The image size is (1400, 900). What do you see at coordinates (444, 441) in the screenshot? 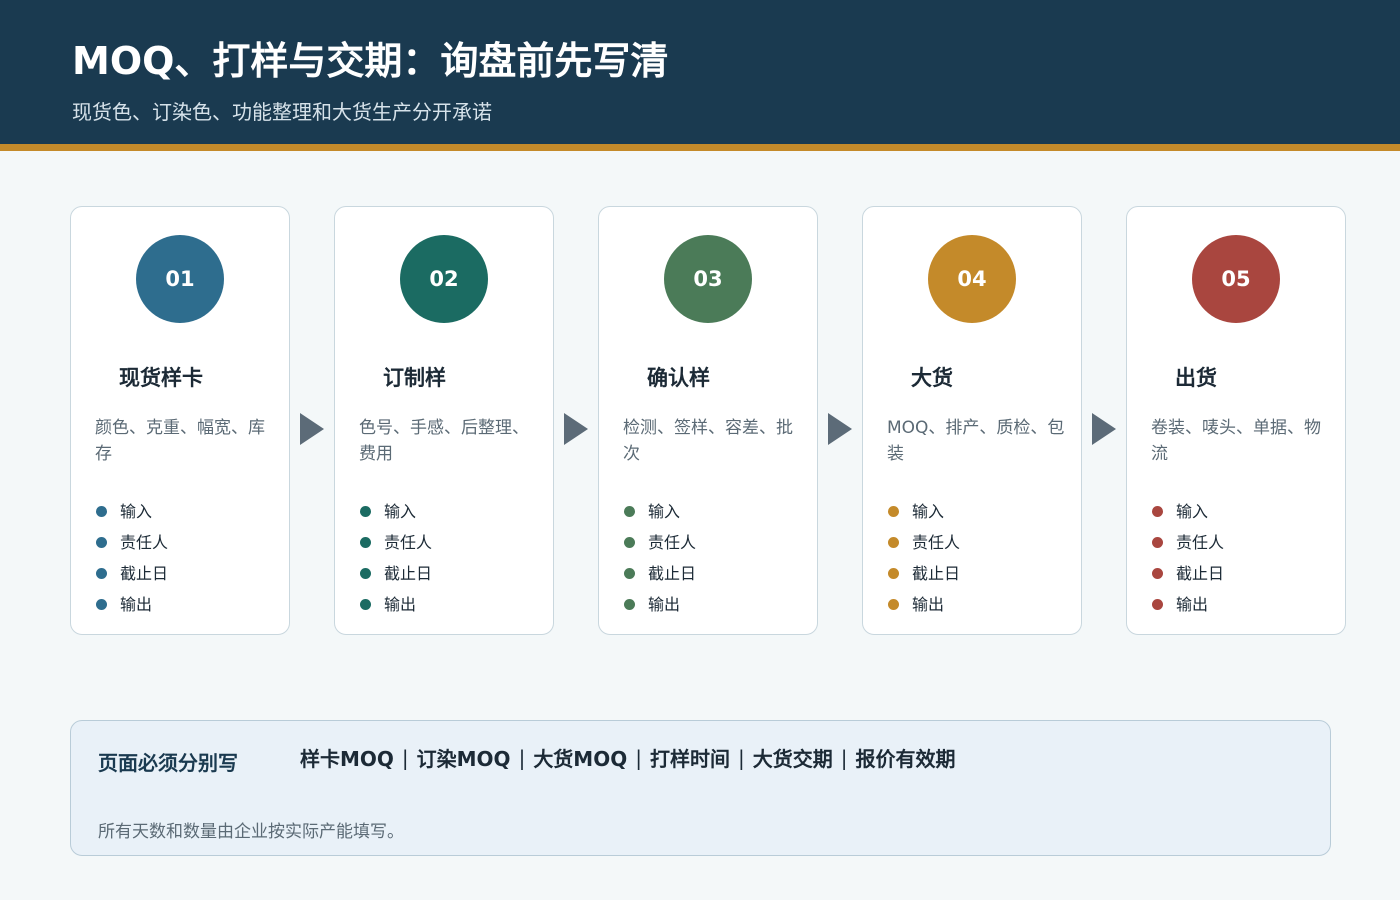
I see `step-description: 色号、手感、后整理、费用` at bounding box center [444, 441].